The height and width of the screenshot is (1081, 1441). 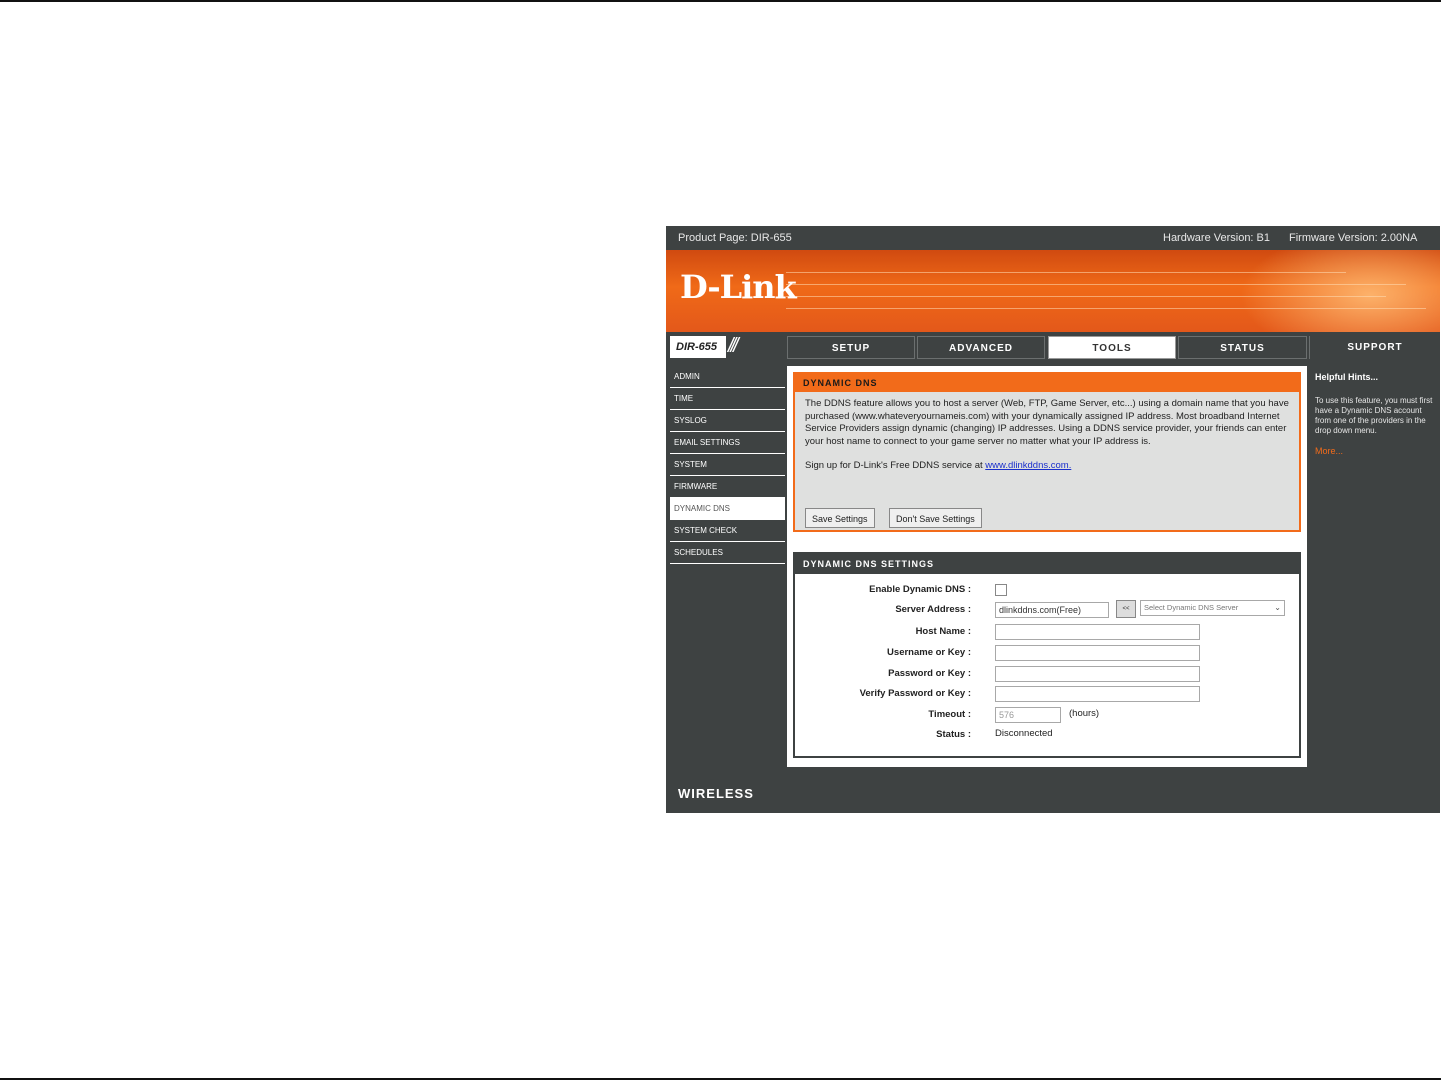 I want to click on tab-tools: TOOLS, so click(x=1112, y=347).